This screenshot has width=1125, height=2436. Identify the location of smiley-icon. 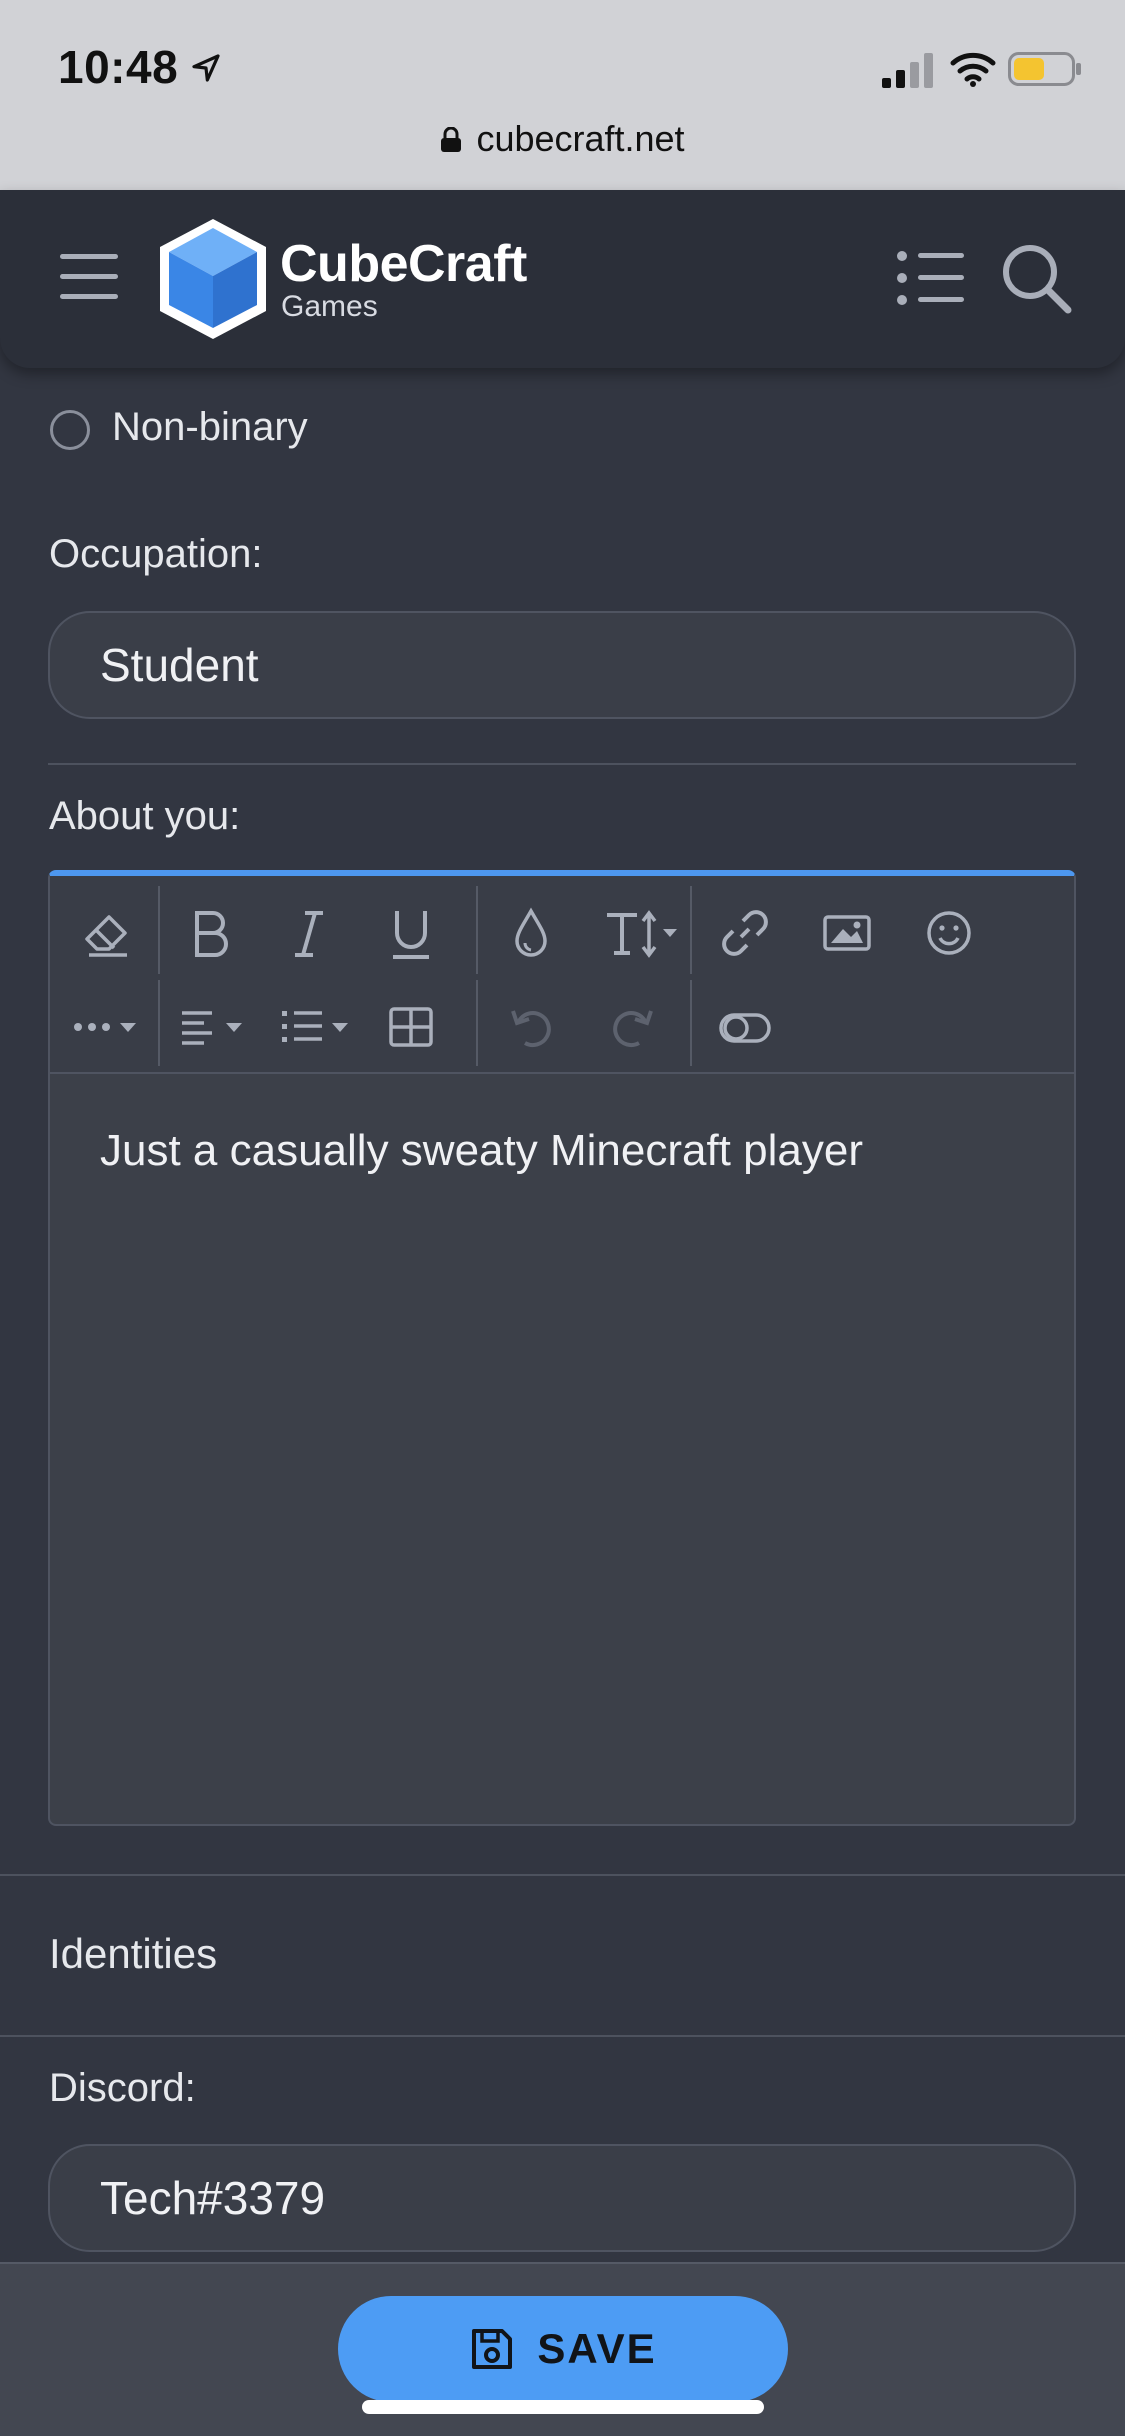
(949, 933).